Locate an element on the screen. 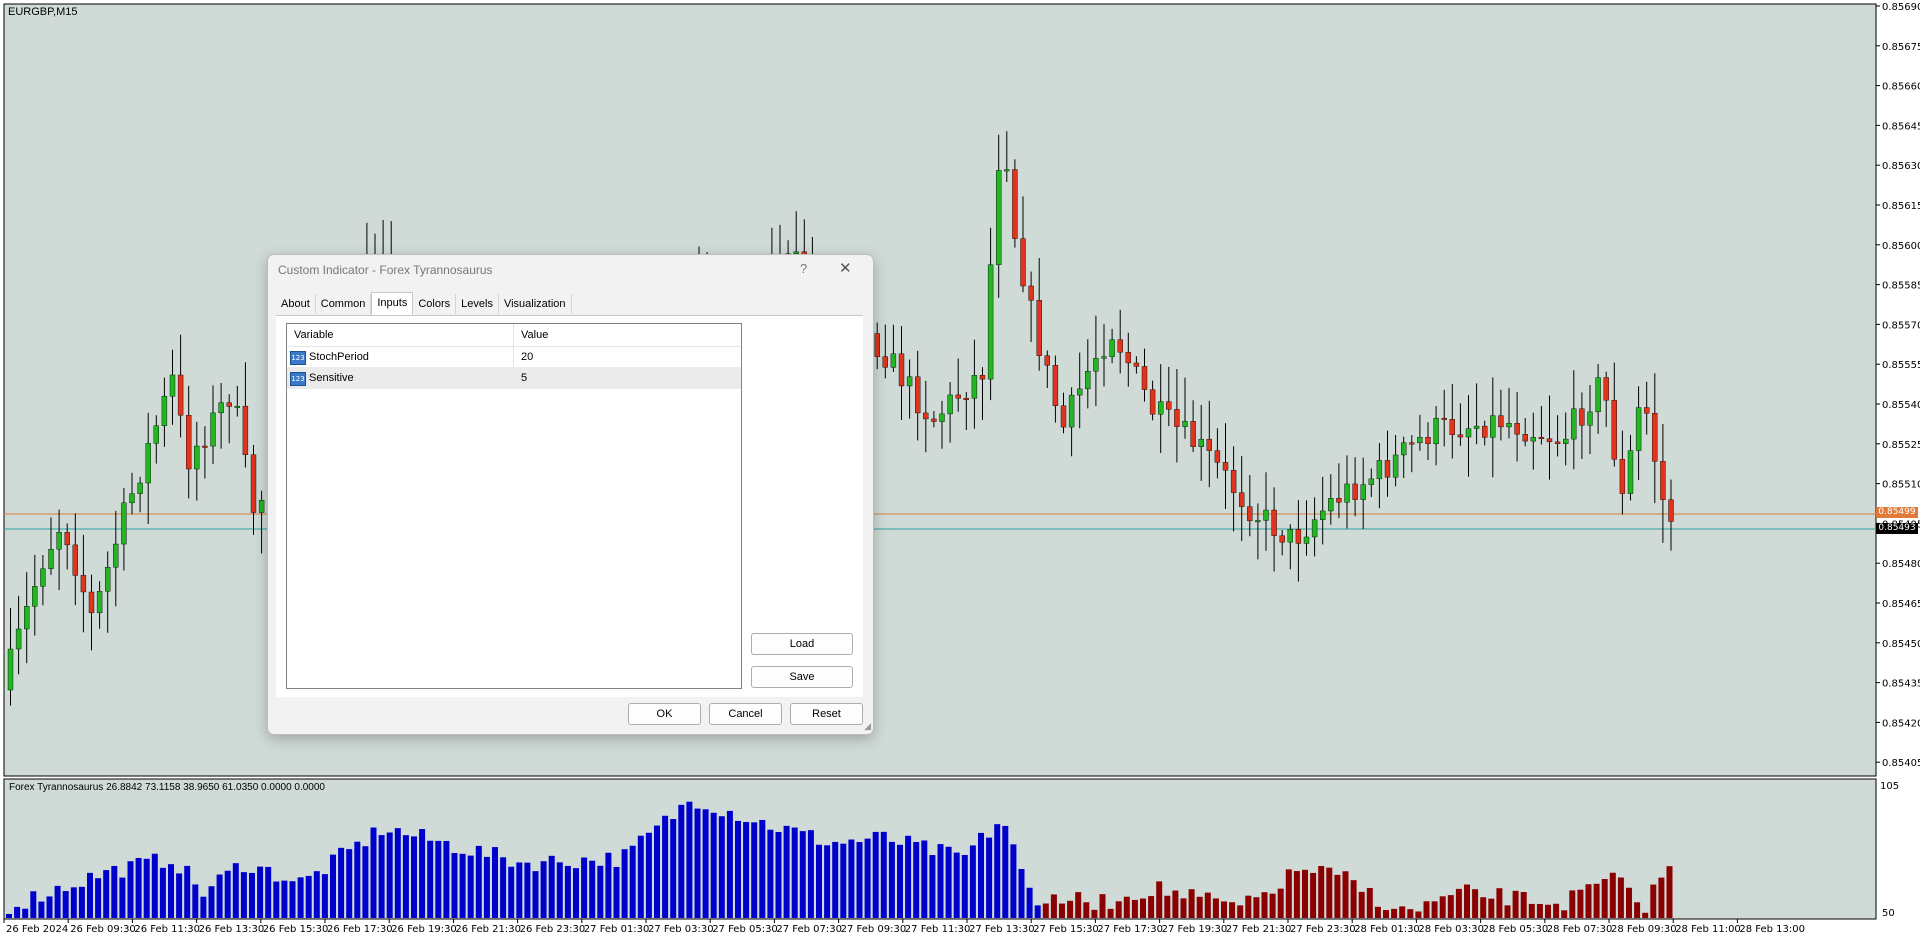 This screenshot has height=940, width=1920. reset-button: Reset is located at coordinates (826, 714).